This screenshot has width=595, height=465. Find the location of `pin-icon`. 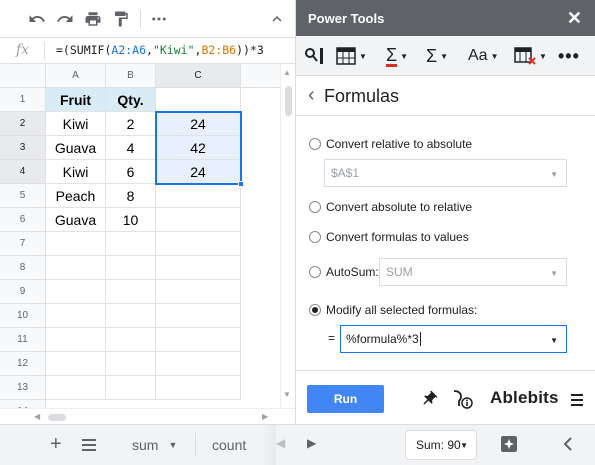

pin-icon is located at coordinates (429, 401).